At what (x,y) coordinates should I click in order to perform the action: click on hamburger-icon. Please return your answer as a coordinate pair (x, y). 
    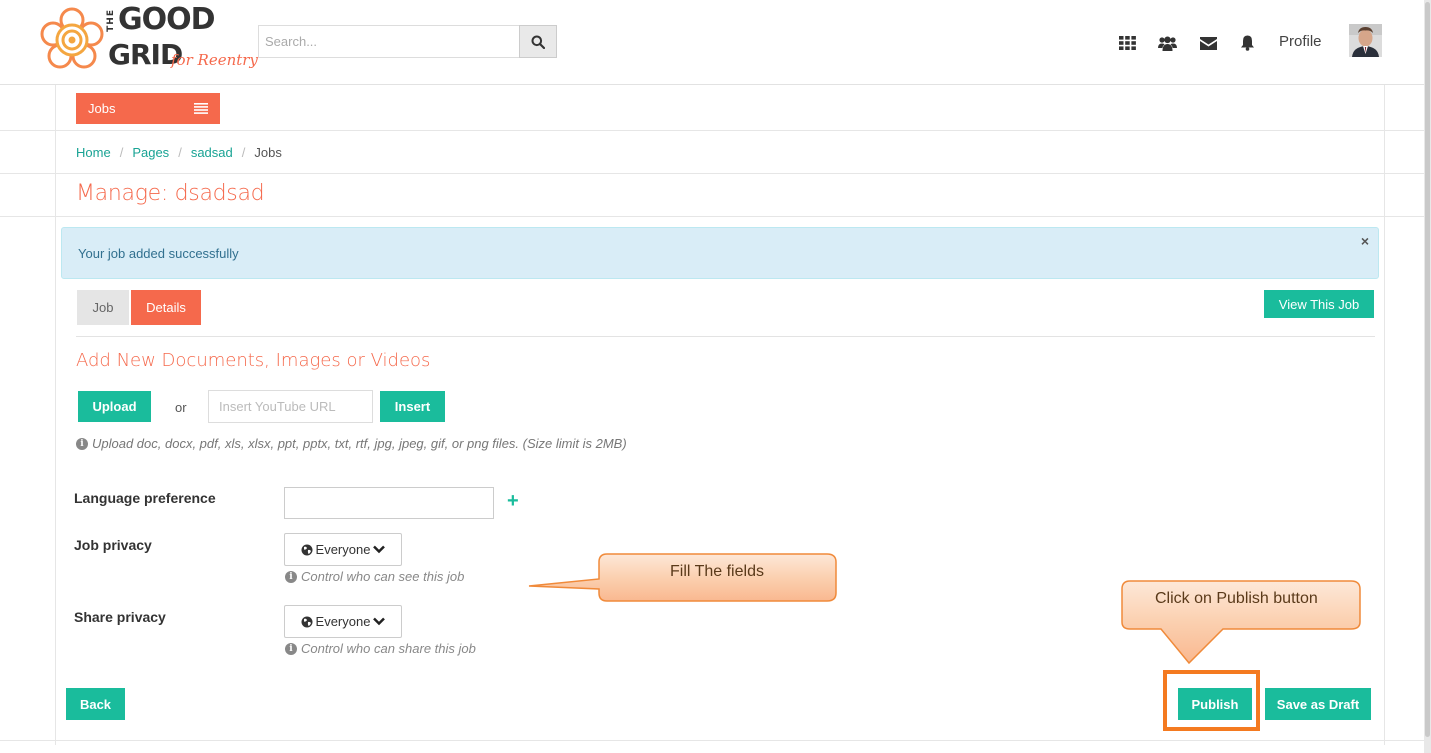
    Looking at the image, I should click on (201, 108).